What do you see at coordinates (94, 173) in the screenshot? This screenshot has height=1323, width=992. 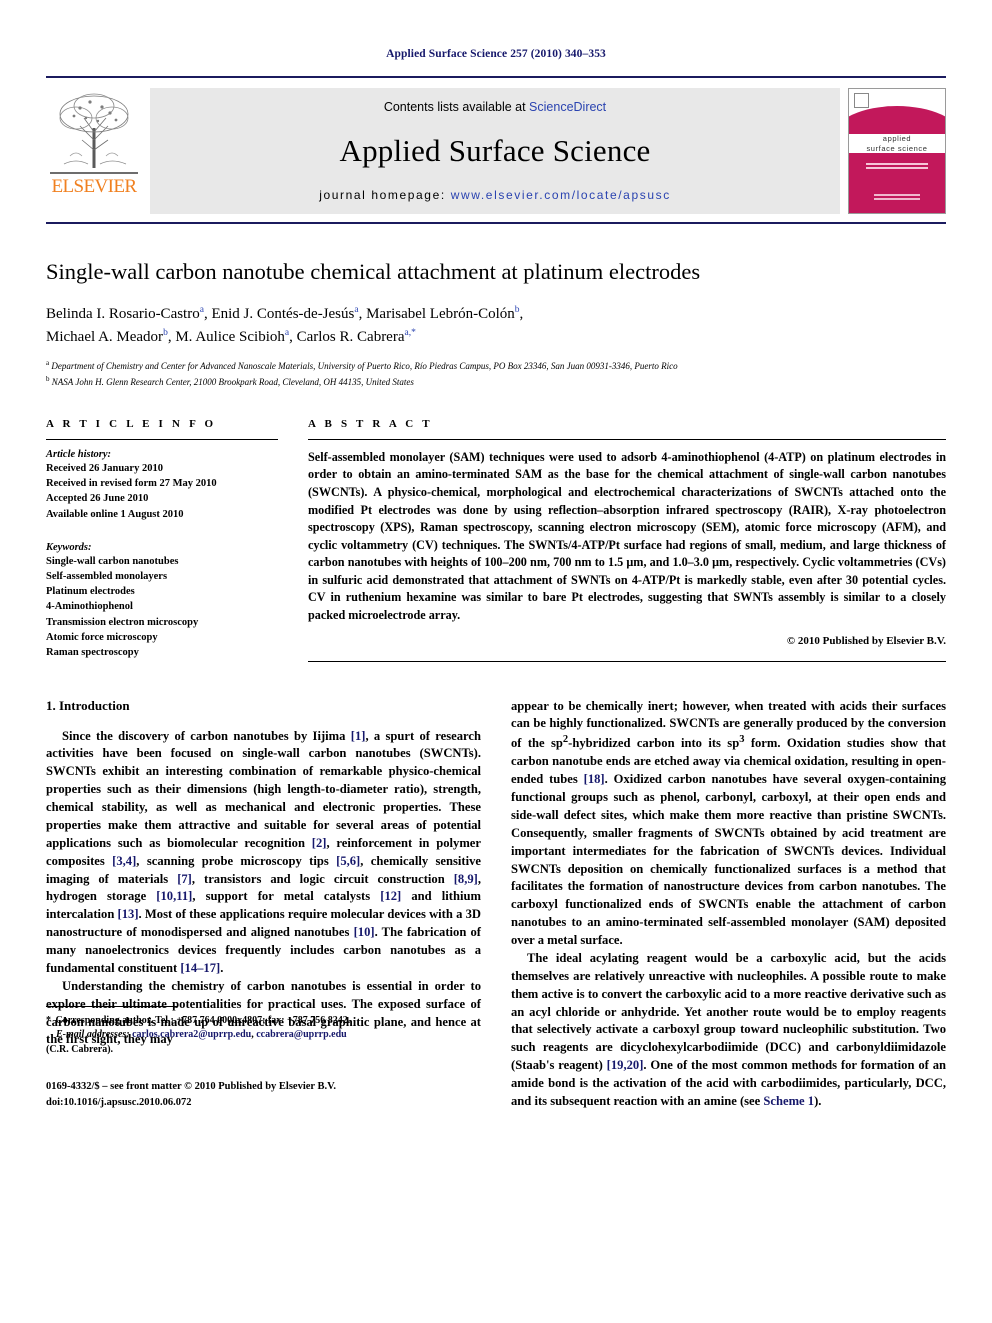 I see `elsevier-logo-rule` at bounding box center [94, 173].